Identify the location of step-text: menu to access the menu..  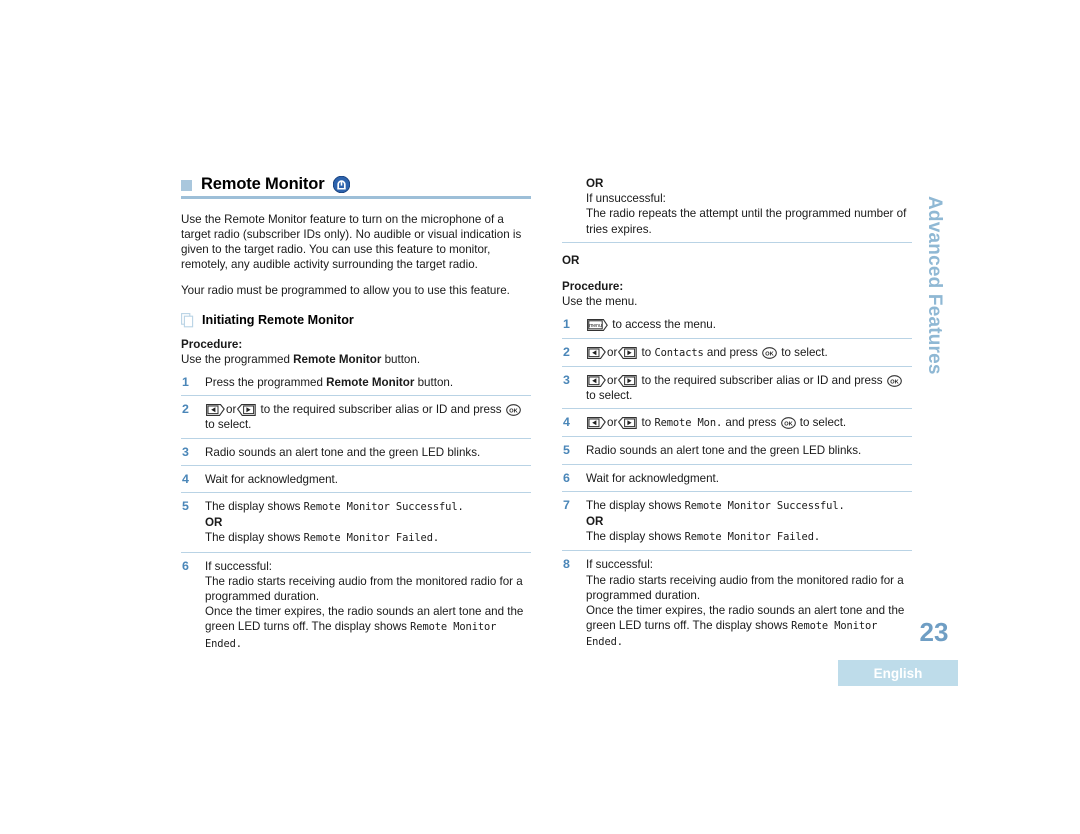
(749, 324).